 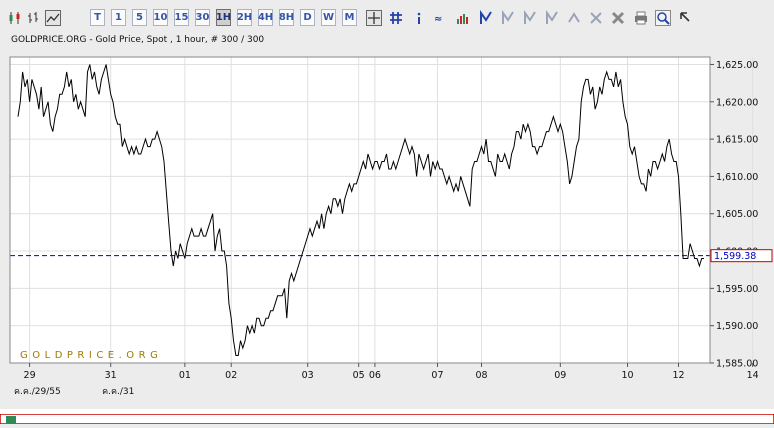 What do you see at coordinates (202, 17) in the screenshot?
I see `period-button-30: 30` at bounding box center [202, 17].